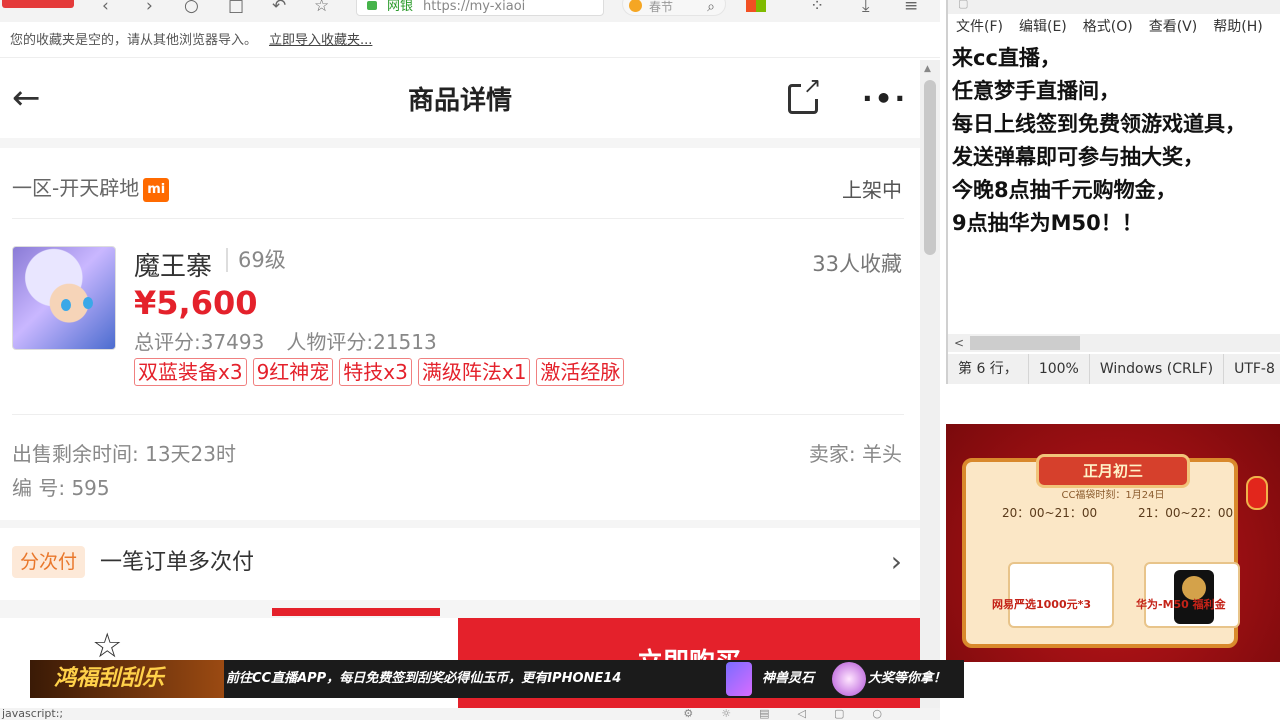 The height and width of the screenshot is (720, 1280). What do you see at coordinates (1114, 7) in the screenshot?
I see `notepad-title-bar: ▢` at bounding box center [1114, 7].